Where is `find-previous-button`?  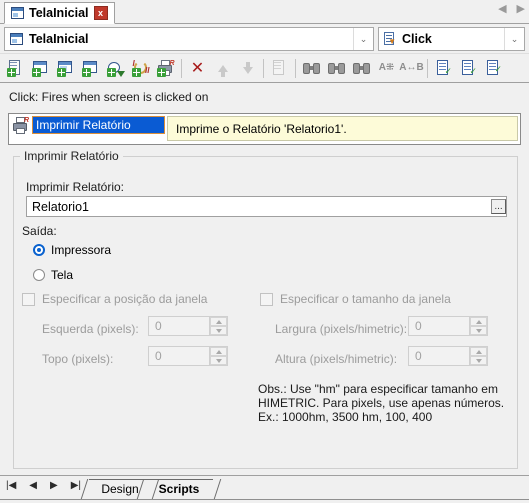
find-previous-button is located at coordinates (361, 68).